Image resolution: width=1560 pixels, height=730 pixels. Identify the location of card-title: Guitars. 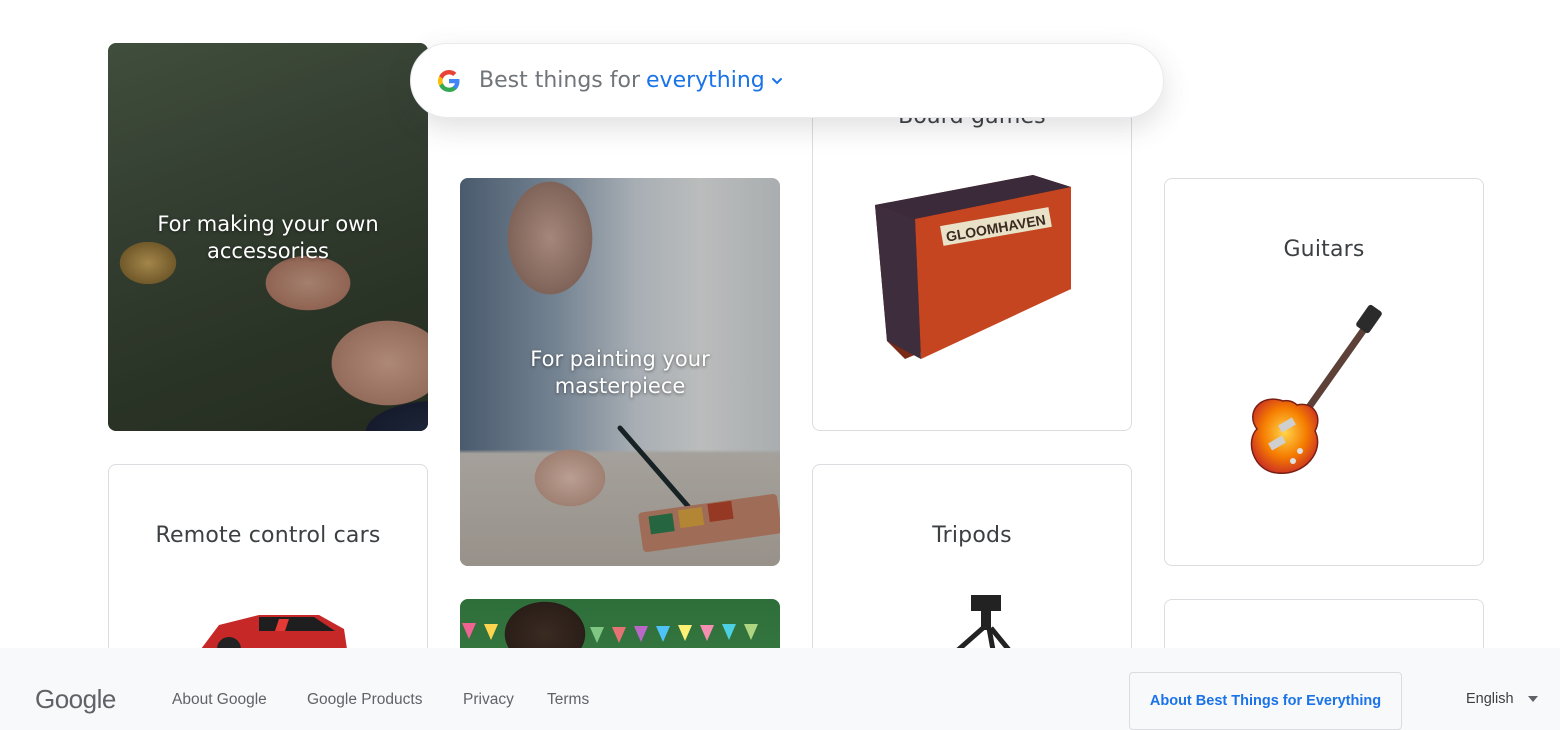
(1324, 249).